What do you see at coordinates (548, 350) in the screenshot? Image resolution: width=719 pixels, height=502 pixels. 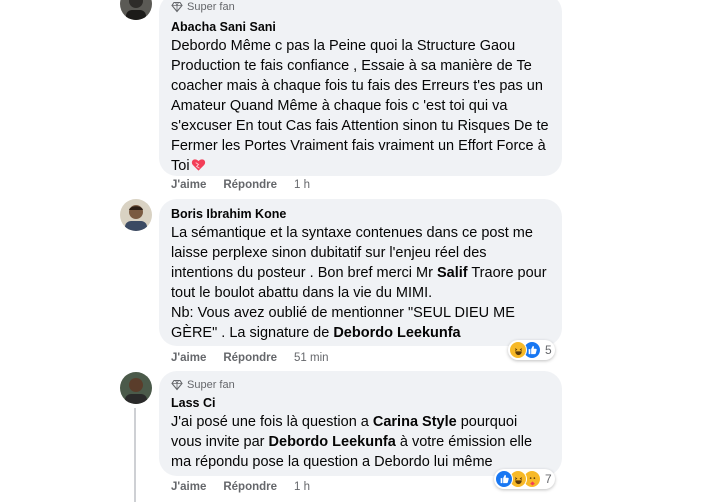 I see `reaction-count: 5` at bounding box center [548, 350].